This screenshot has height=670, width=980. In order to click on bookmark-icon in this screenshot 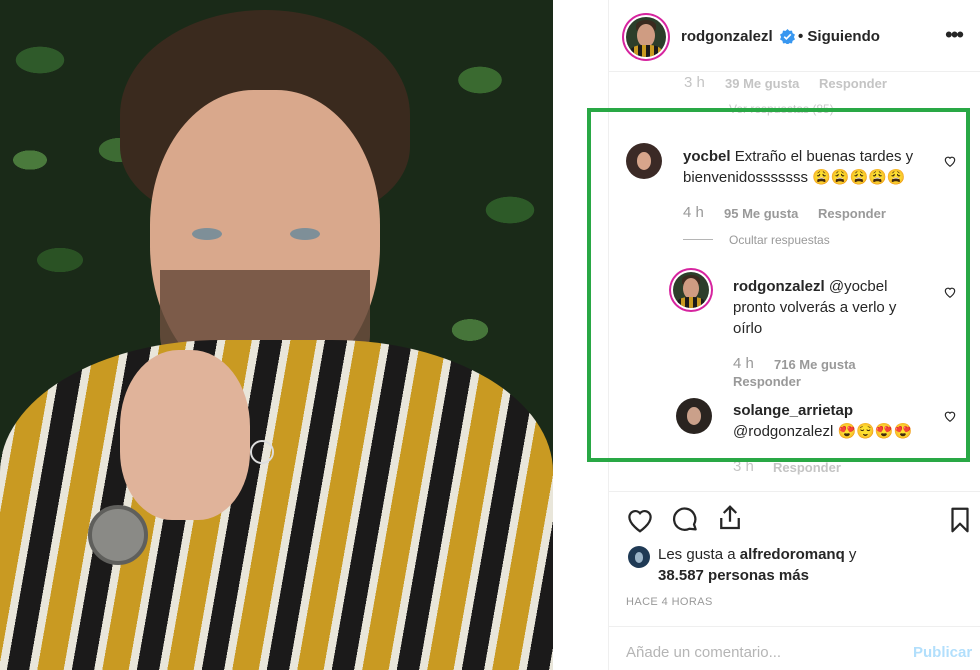, I will do `click(960, 520)`.